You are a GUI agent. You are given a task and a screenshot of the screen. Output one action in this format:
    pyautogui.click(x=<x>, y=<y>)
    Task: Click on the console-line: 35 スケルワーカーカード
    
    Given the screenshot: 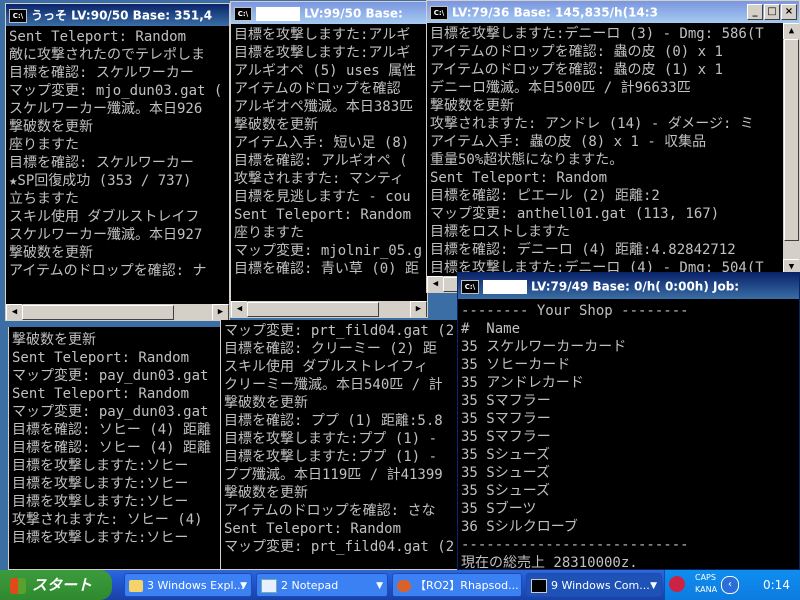 What is the action you would take?
    pyautogui.click(x=544, y=347)
    